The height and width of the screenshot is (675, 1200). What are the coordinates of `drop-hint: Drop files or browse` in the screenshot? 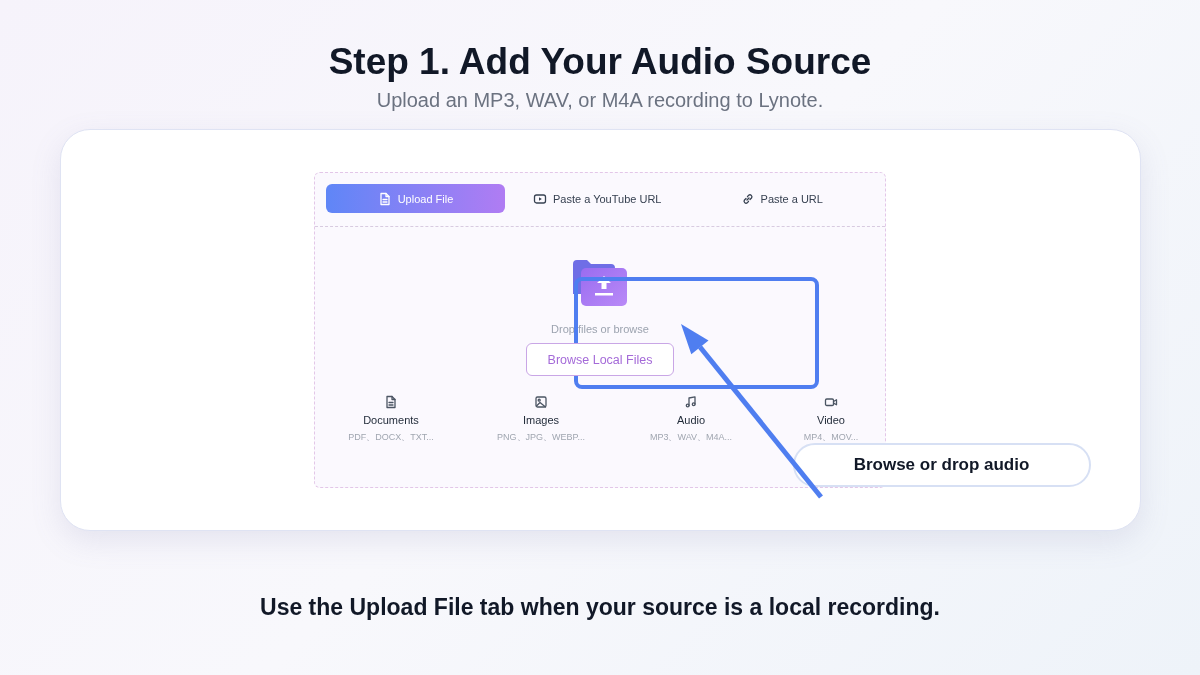 It's located at (600, 329).